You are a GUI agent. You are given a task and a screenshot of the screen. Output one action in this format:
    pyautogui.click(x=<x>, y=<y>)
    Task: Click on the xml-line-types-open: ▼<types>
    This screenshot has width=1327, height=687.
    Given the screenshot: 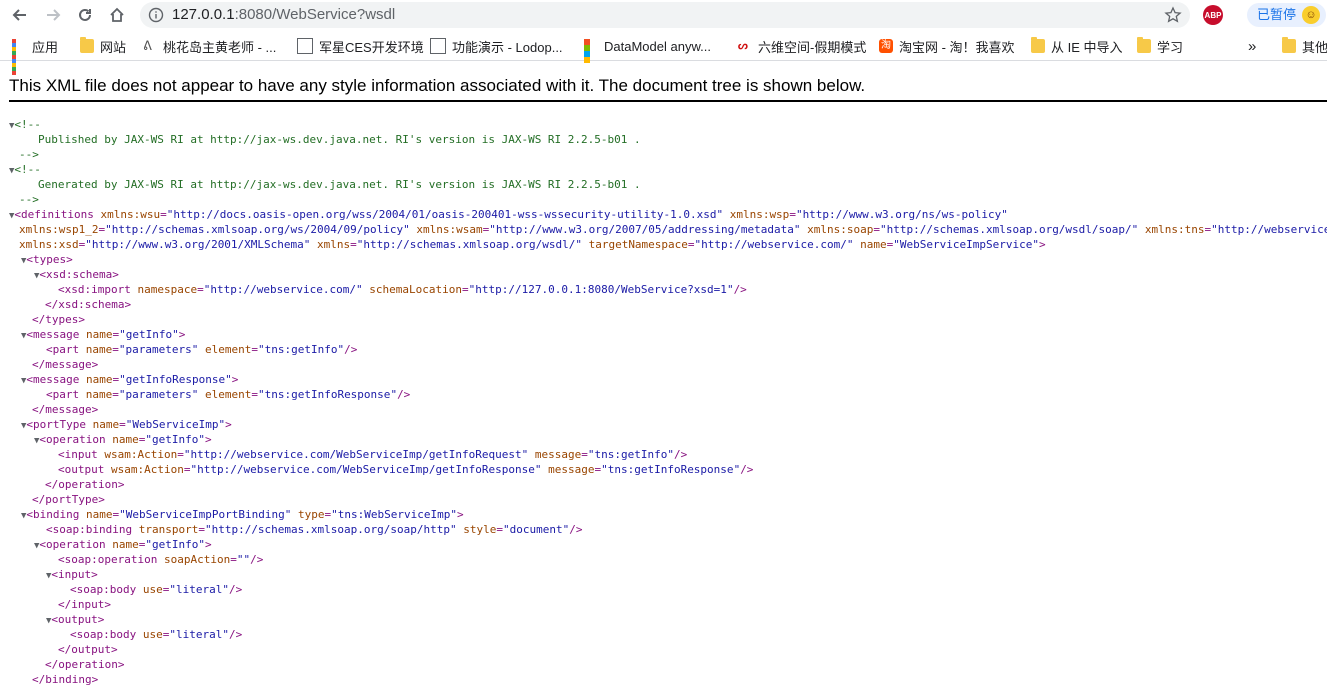 What is the action you would take?
    pyautogui.click(x=47, y=259)
    